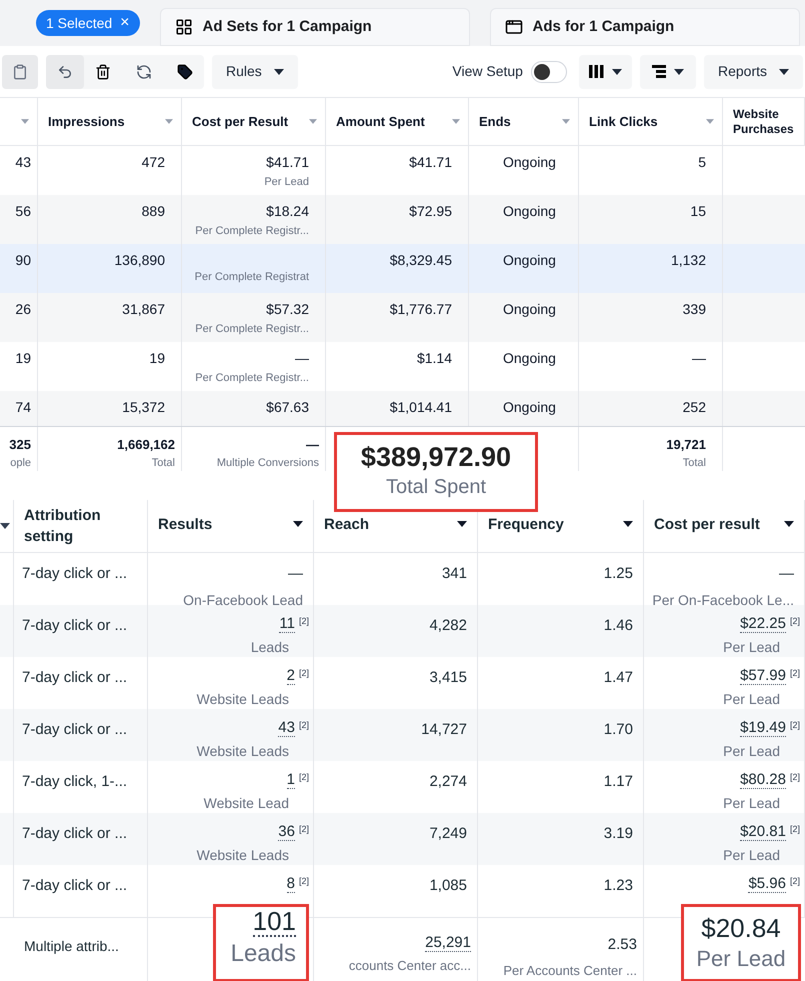 The width and height of the screenshot is (805, 981). I want to click on cell-value: 252, so click(694, 407).